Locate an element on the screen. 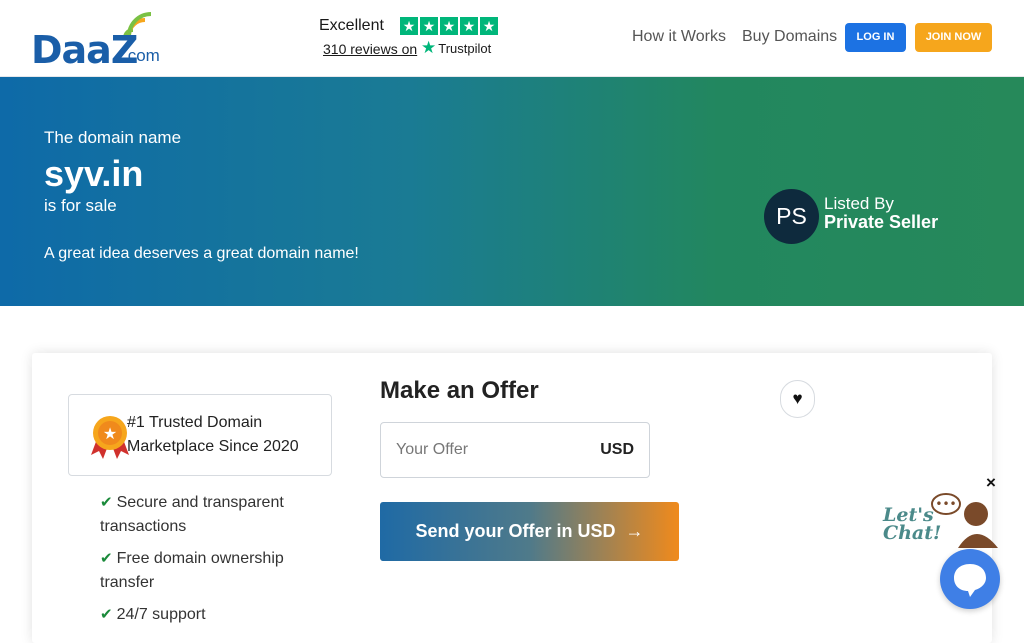  trustpilot-stars: ★ ★ ★ ★ ★ is located at coordinates (449, 26).